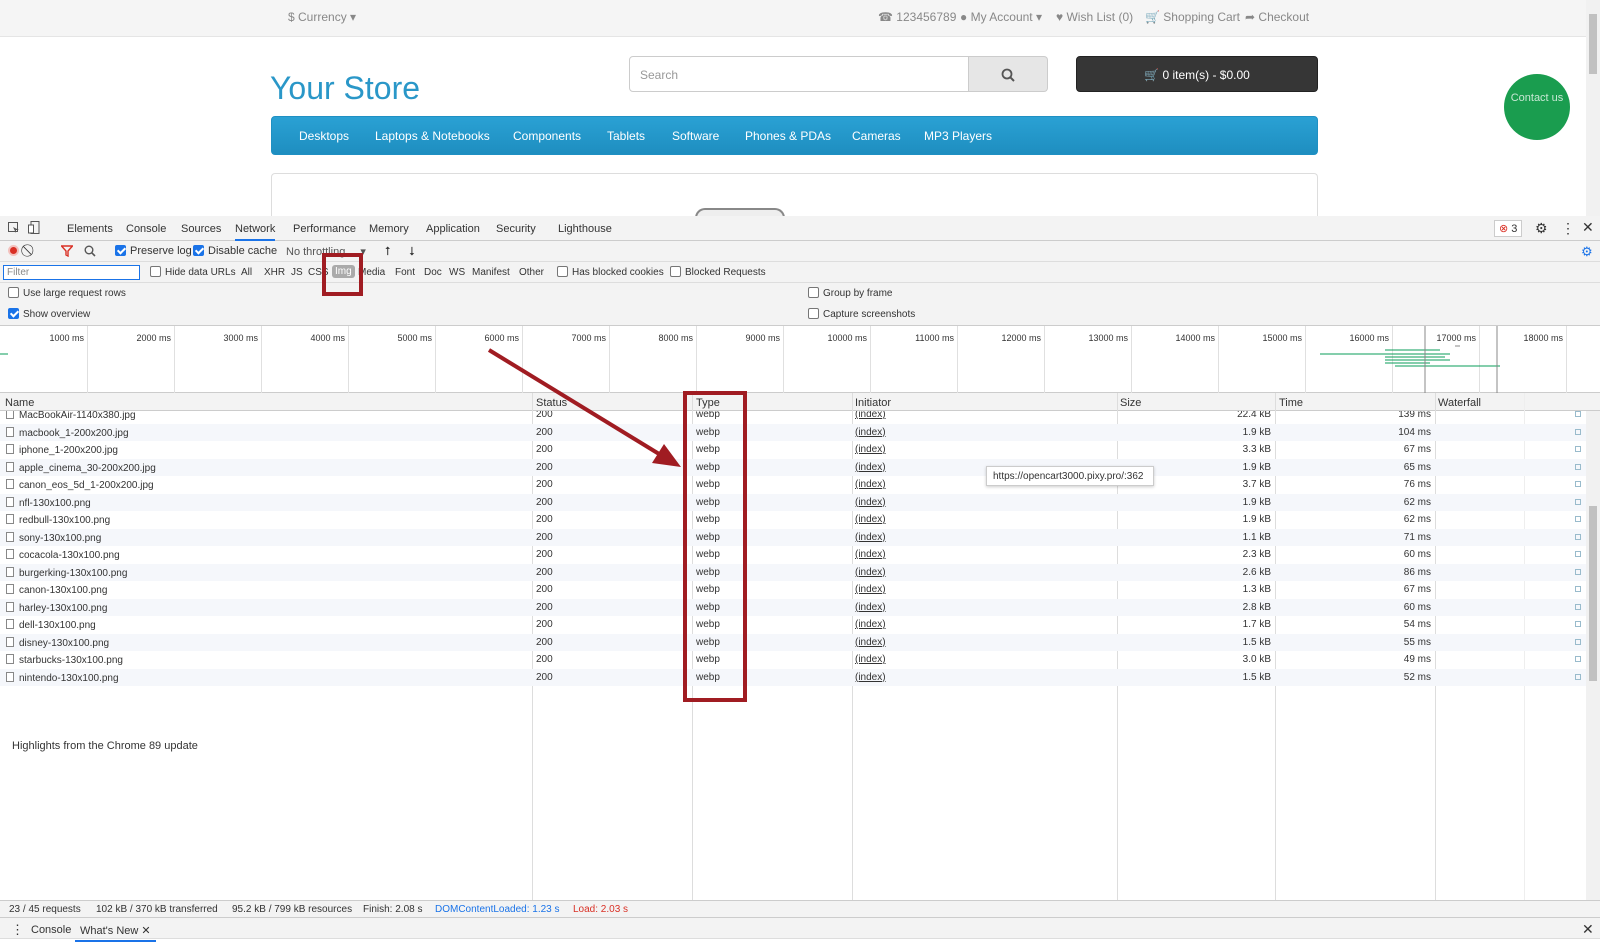 The image size is (1600, 942). I want to click on dom-content-loaded: DOMContentLoaded: 1.23 s, so click(497, 909).